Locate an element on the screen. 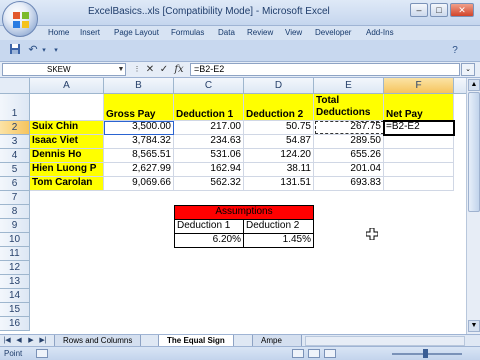 The height and width of the screenshot is (360, 480). close-button: ✕ is located at coordinates (462, 10).